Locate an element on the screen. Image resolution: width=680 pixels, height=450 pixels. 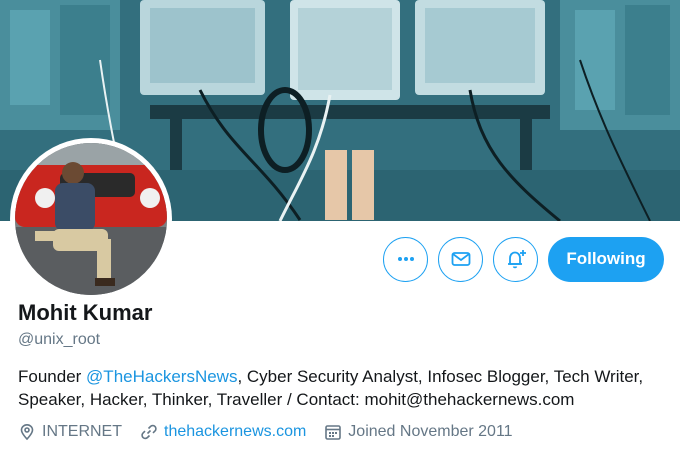
location-text: INTERNET is located at coordinates (82, 431).